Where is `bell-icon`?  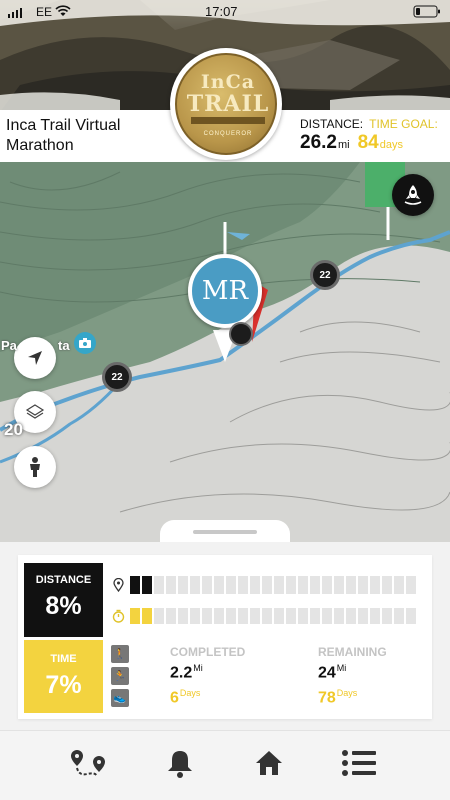
bell-icon is located at coordinates (180, 764).